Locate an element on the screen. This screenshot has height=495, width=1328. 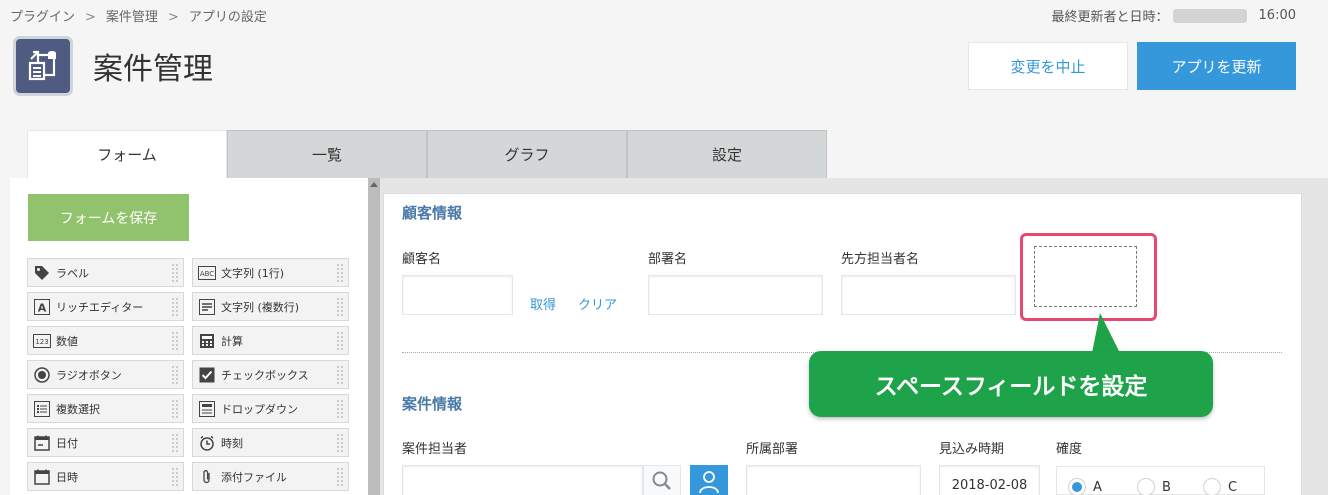
space-field-highlight is located at coordinates (1088, 277).